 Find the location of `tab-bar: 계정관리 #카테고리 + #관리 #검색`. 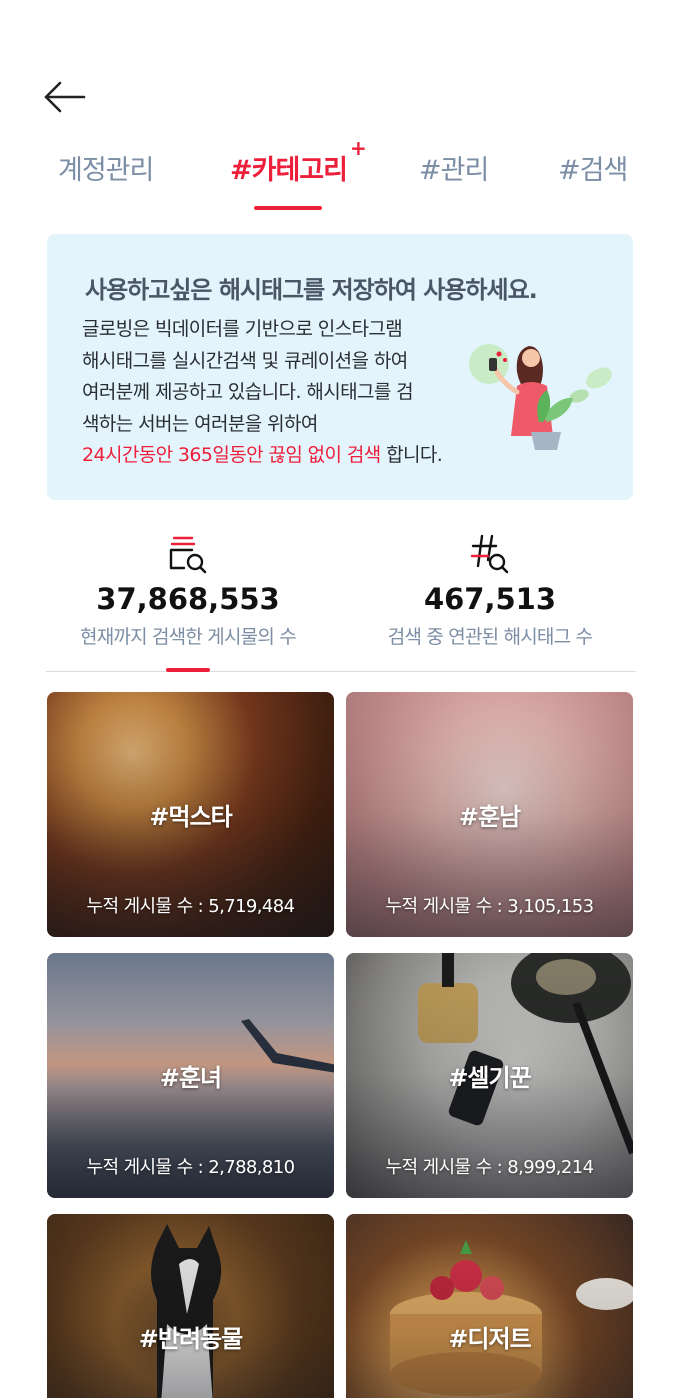

tab-bar: 계정관리 #카테고리 + #관리 #검색 is located at coordinates (340, 178).